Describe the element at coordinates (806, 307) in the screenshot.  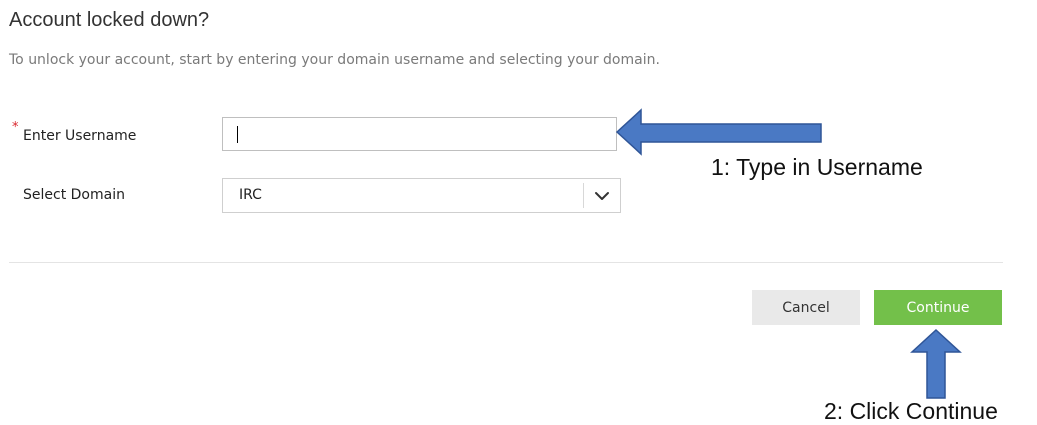
I see `cancel-button: Cancel` at that location.